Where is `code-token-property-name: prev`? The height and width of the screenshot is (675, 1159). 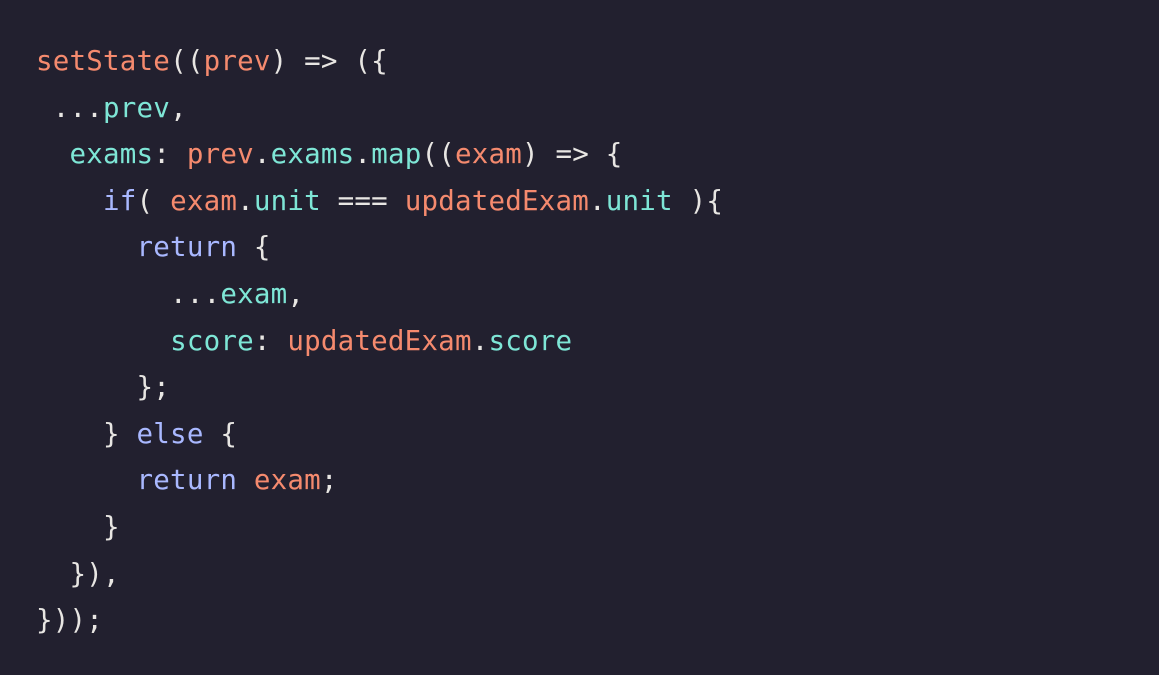 code-token-property-name: prev is located at coordinates (137, 107).